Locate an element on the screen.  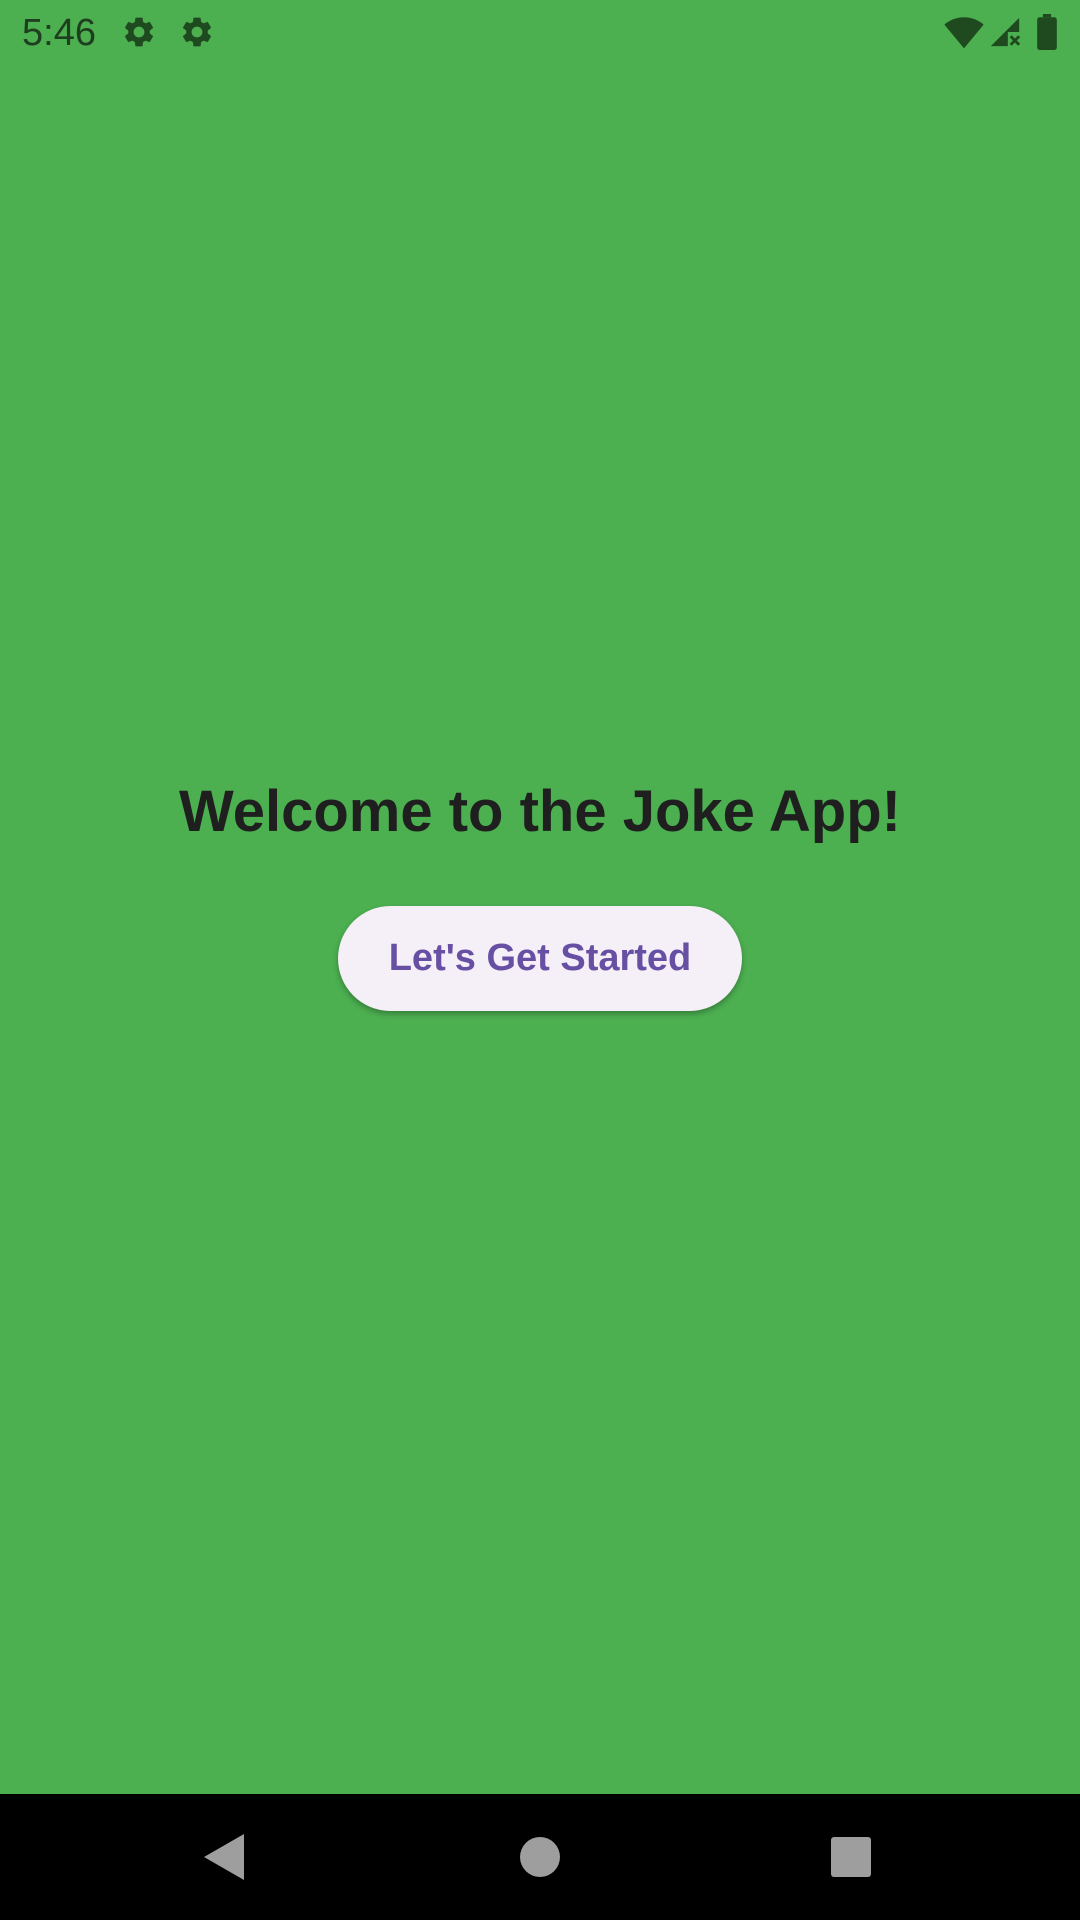
navigation-bar is located at coordinates (540, 1857).